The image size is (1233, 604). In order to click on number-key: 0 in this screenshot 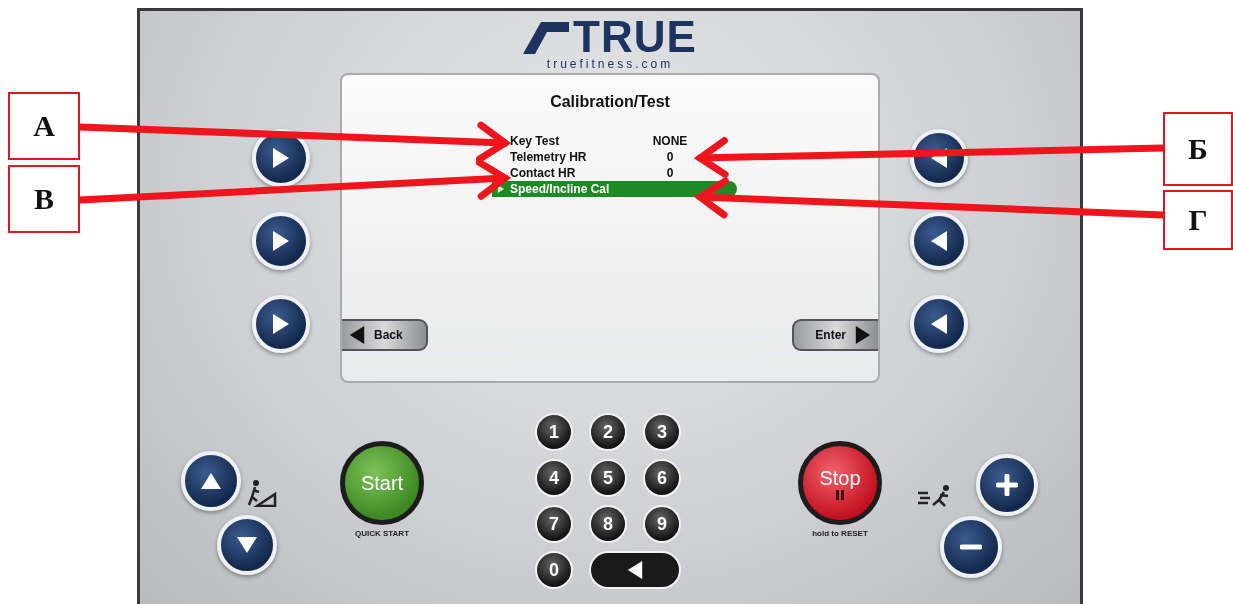, I will do `click(554, 570)`.